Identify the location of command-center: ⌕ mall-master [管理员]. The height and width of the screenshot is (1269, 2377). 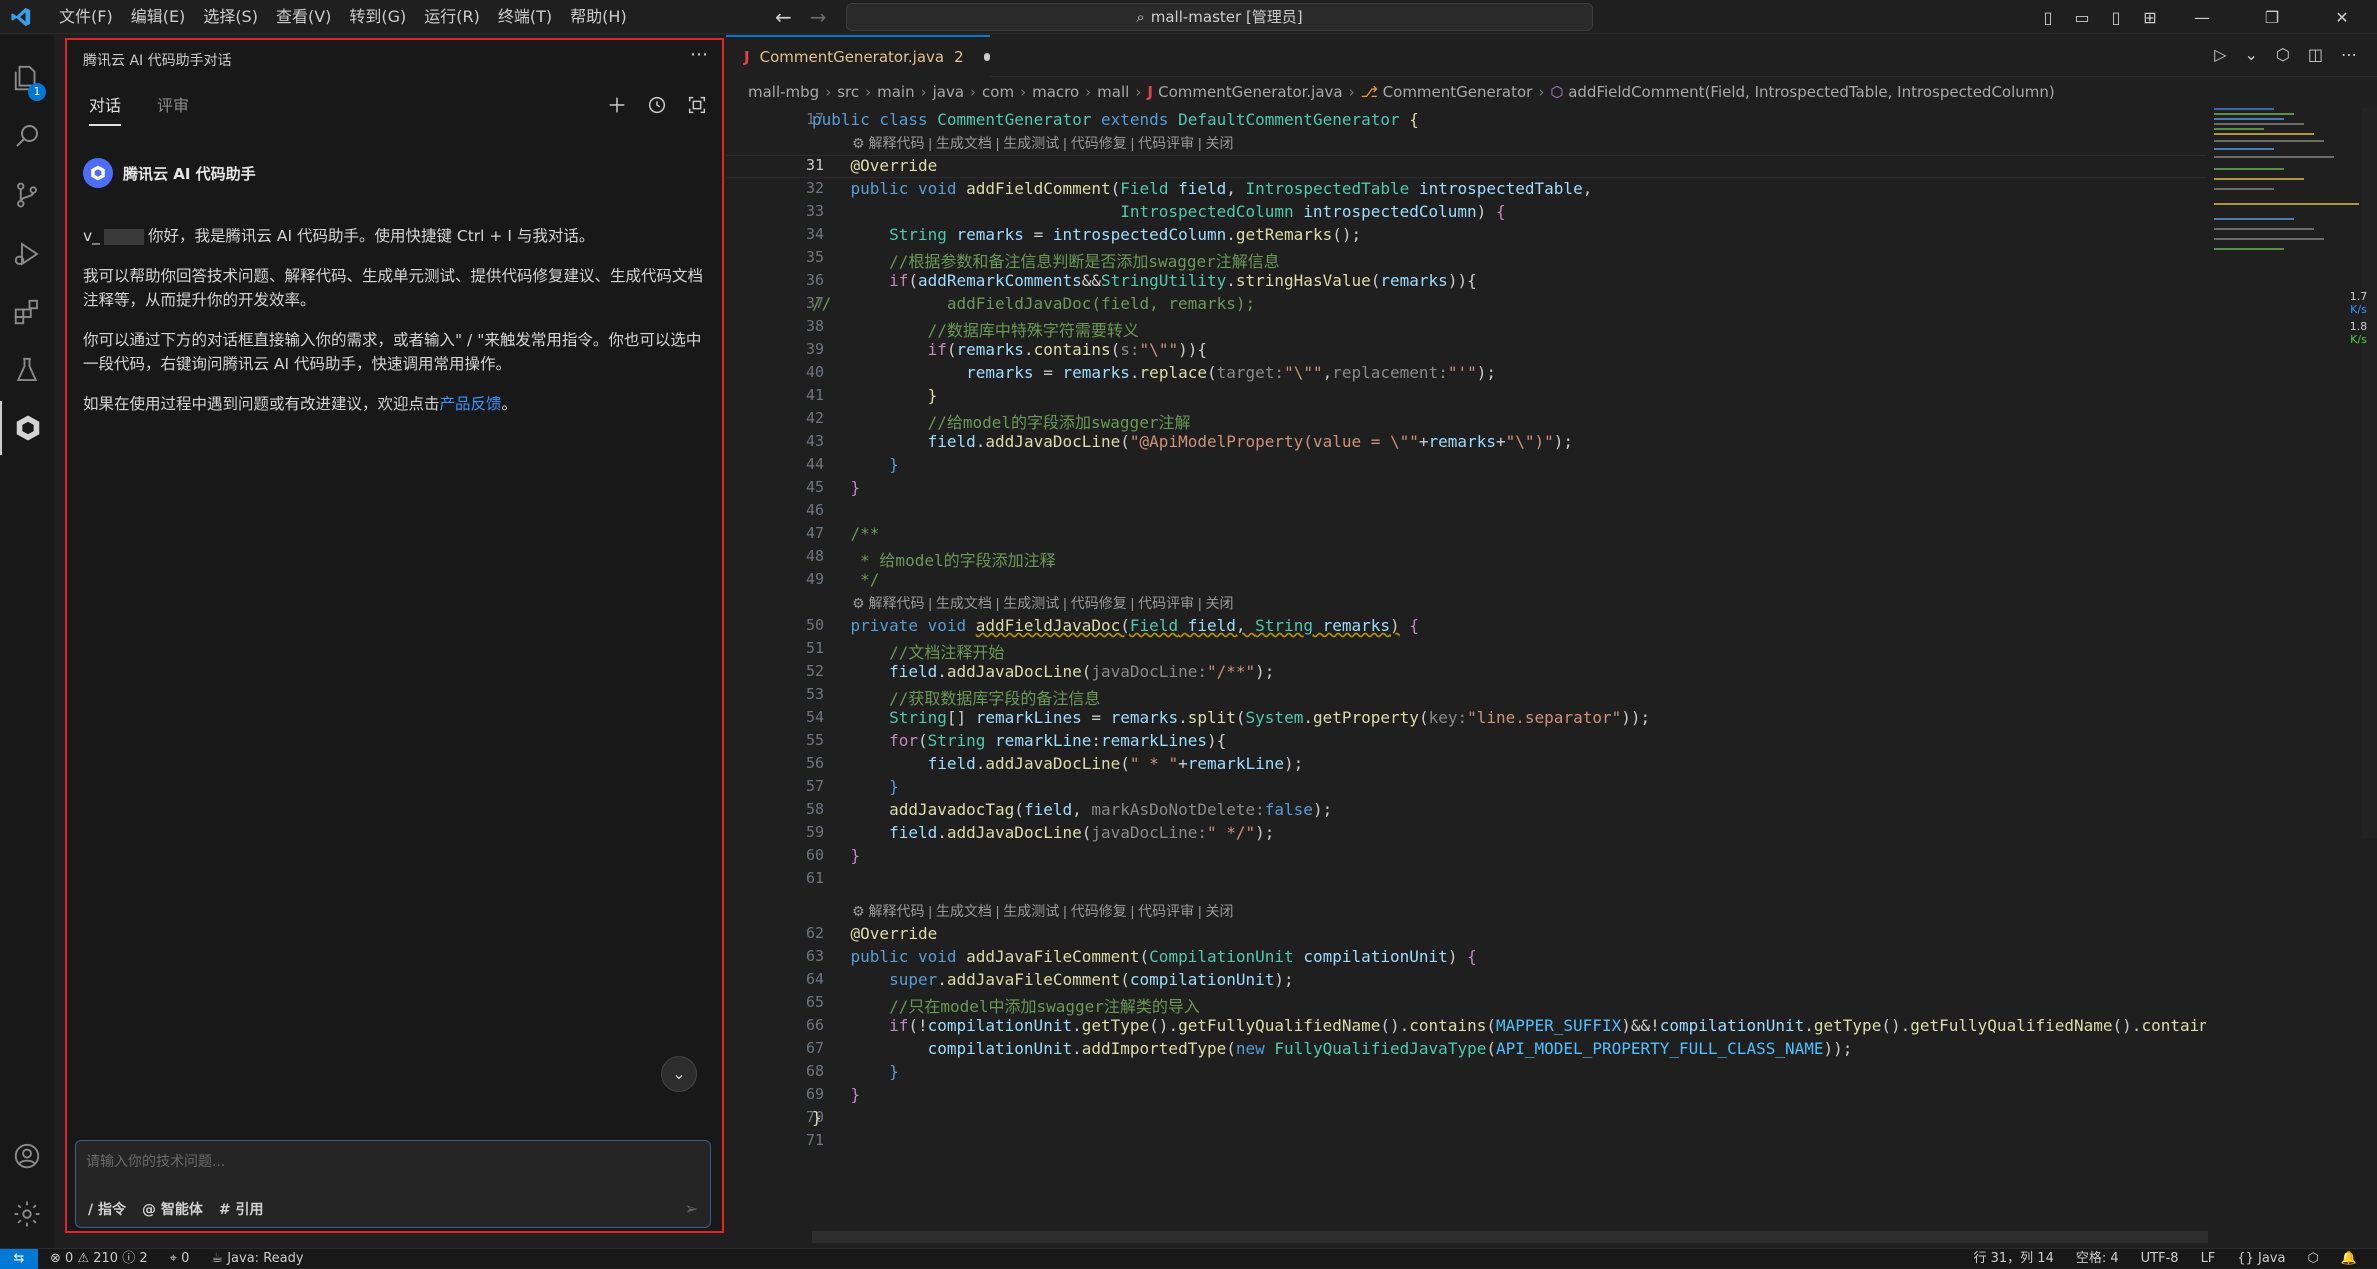
(1219, 17).